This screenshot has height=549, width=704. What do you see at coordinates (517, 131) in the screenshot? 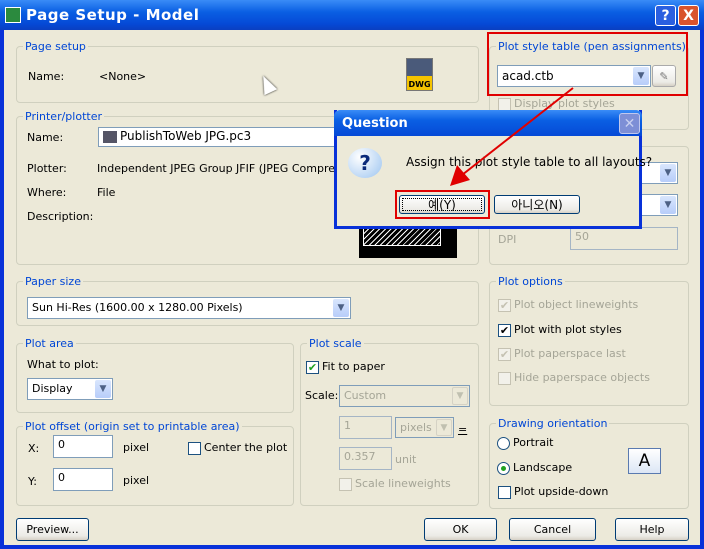
I see `arrow-line` at bounding box center [517, 131].